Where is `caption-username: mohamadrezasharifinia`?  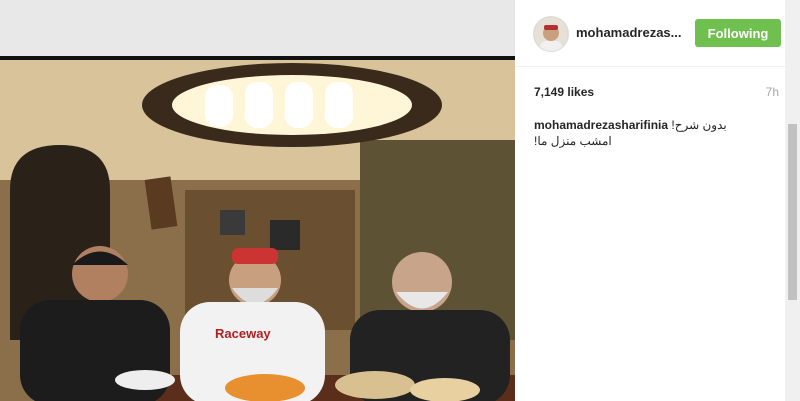
caption-username: mohamadrezasharifinia is located at coordinates (601, 125).